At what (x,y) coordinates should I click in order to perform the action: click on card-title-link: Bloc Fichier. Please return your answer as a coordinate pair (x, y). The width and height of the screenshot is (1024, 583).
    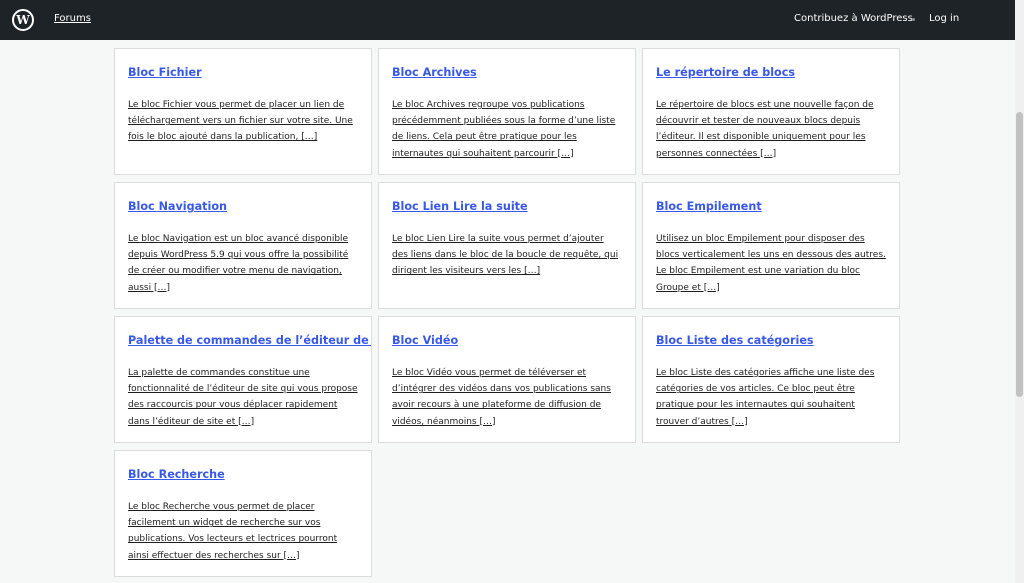
    Looking at the image, I should click on (243, 73).